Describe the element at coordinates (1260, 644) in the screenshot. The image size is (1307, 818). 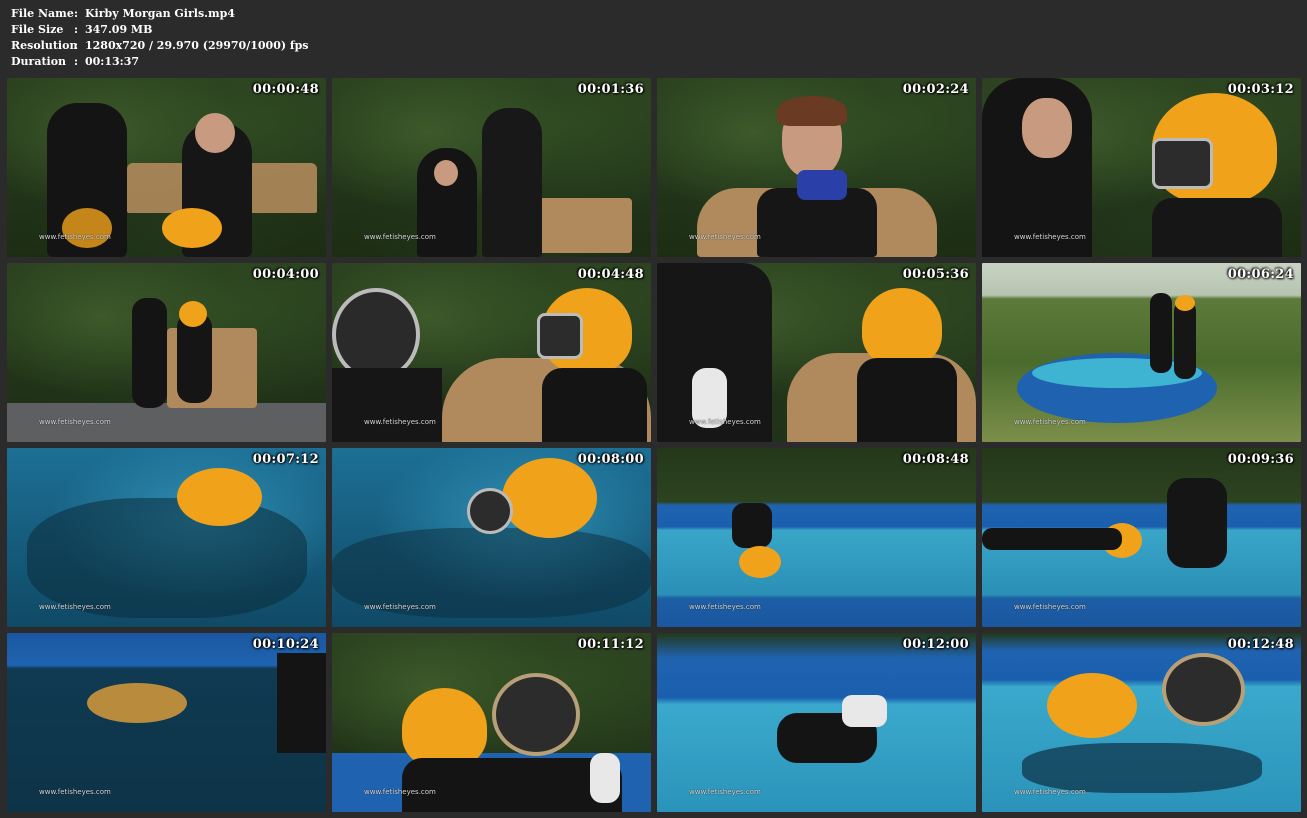
I see `thumbnail-timestamp: 00:12:48` at that location.